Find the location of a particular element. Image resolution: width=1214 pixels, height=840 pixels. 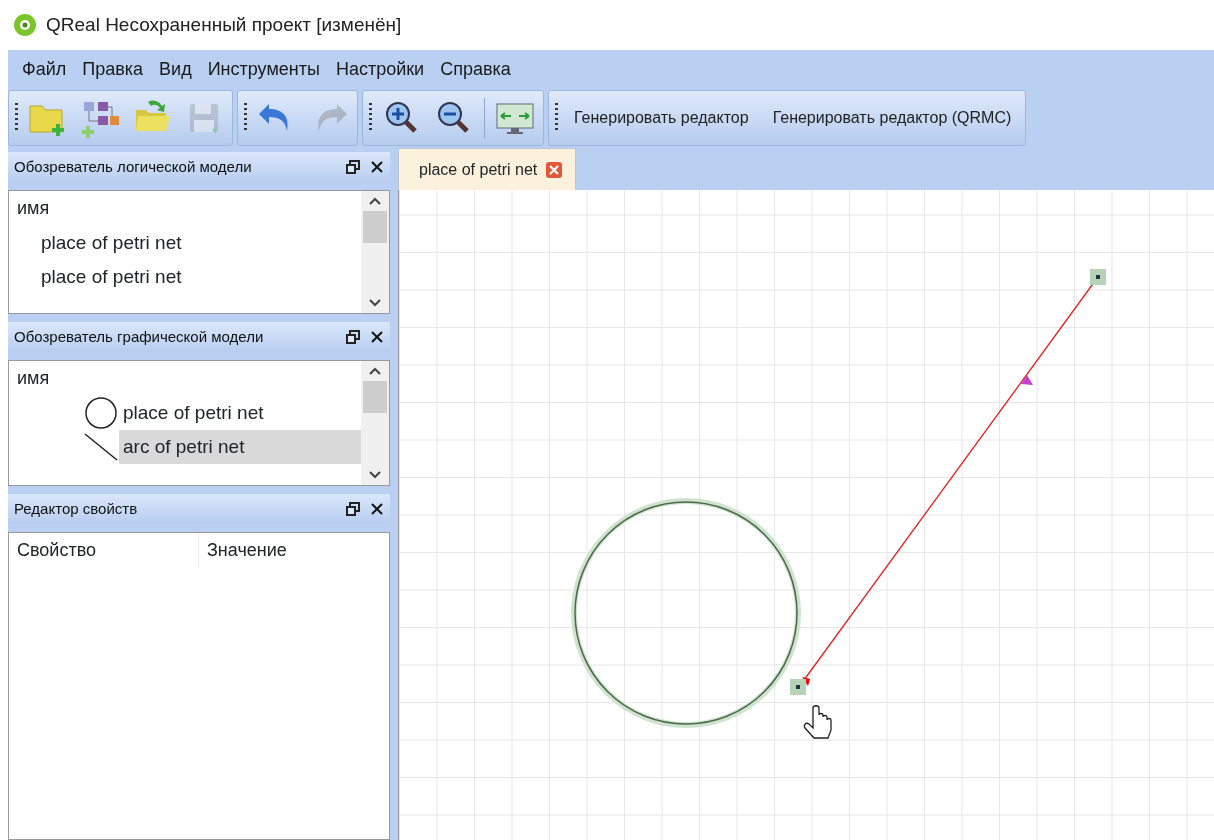

menu-item: Правка is located at coordinates (113, 69).